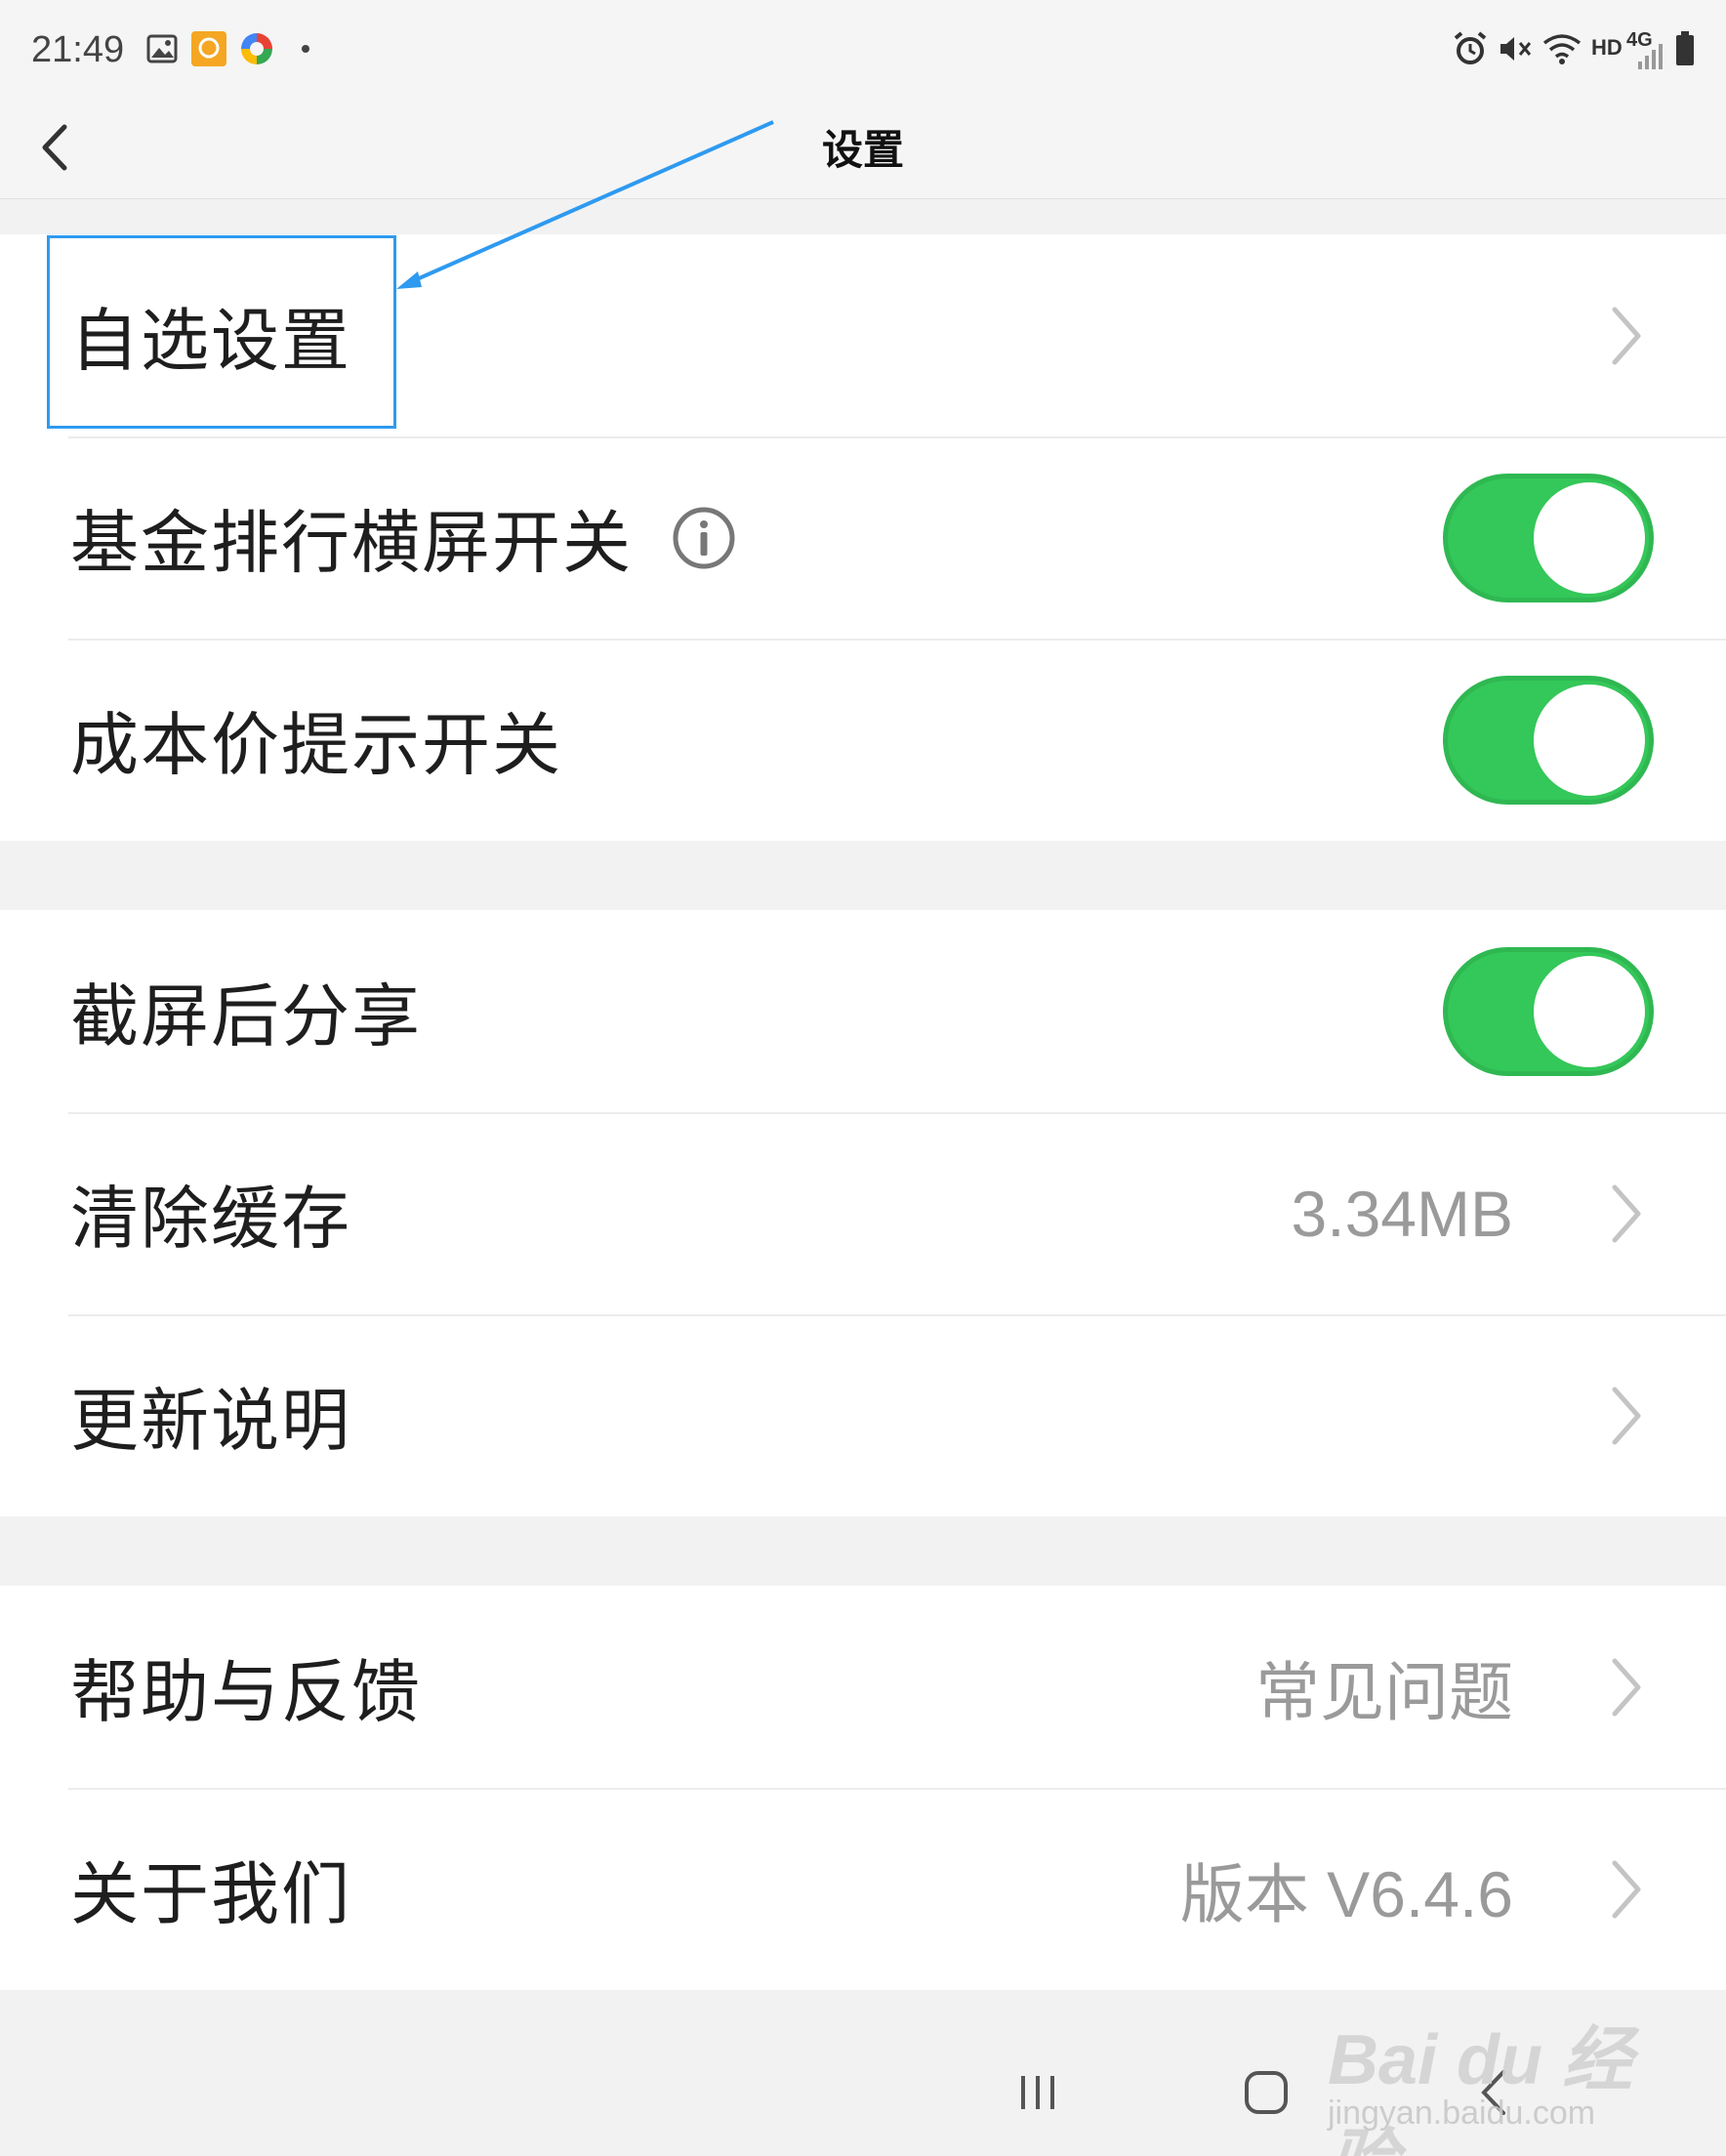 Image resolution: width=1726 pixels, height=2156 pixels. Describe the element at coordinates (863, 740) in the screenshot. I see `row-cost-price-hint: 成本价提示开关` at that location.